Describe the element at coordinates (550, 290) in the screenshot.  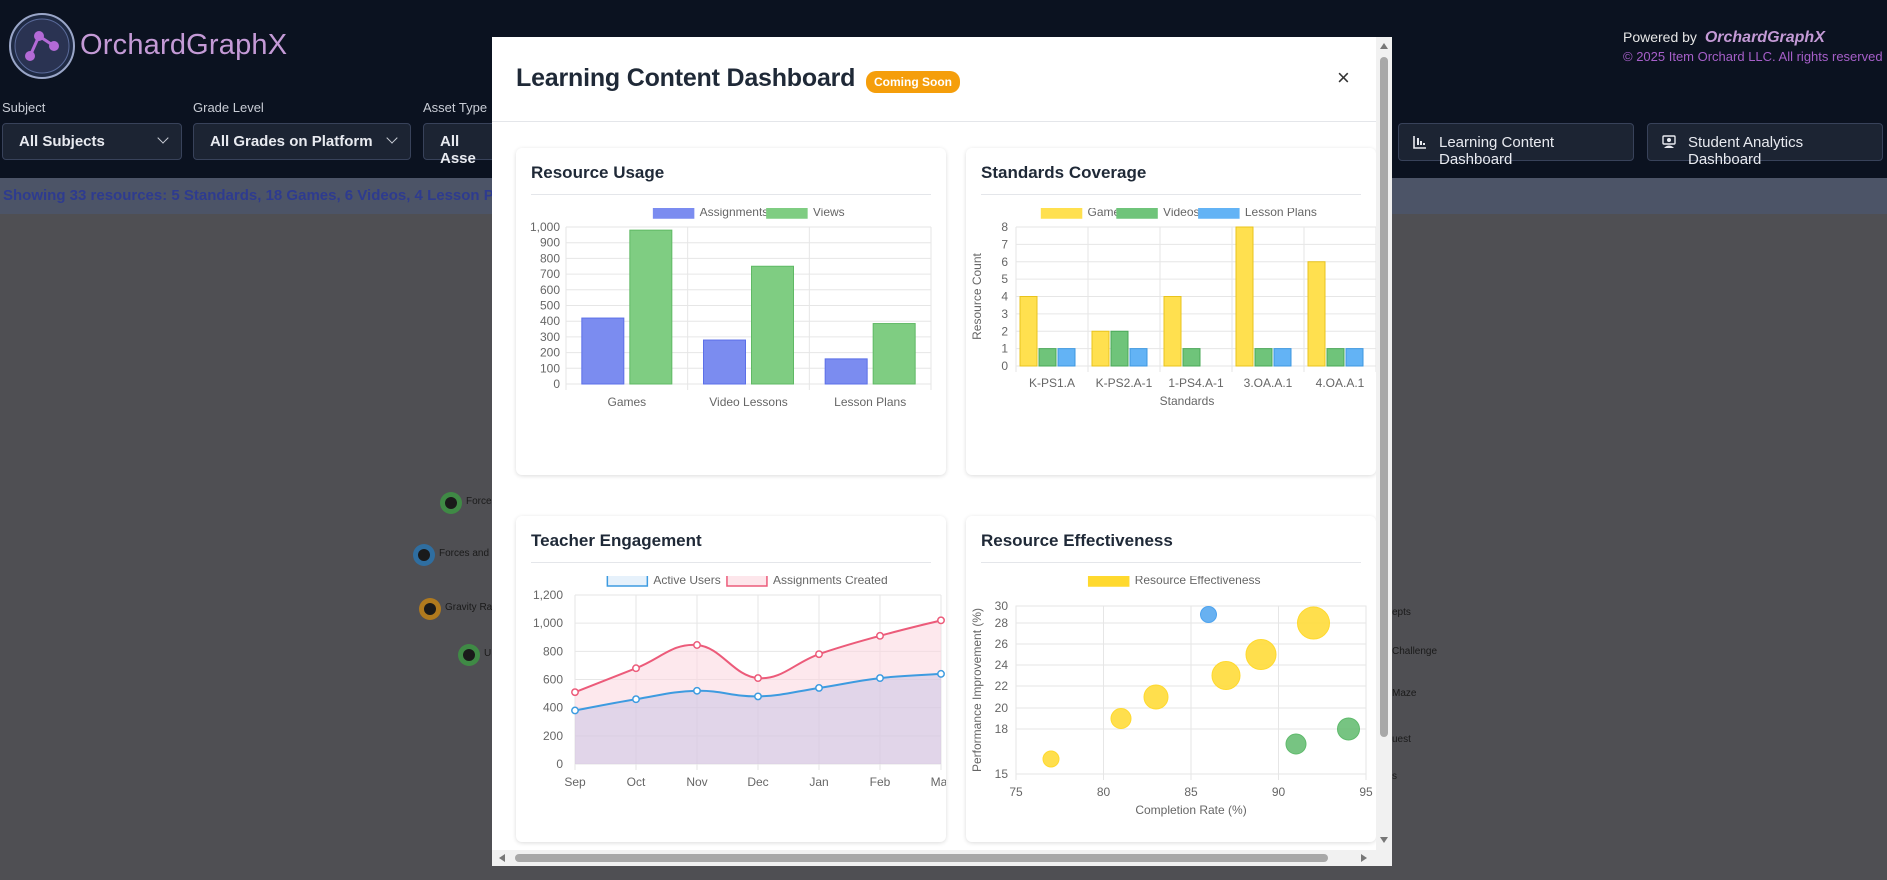
I see `y-tick-label: 600` at that location.